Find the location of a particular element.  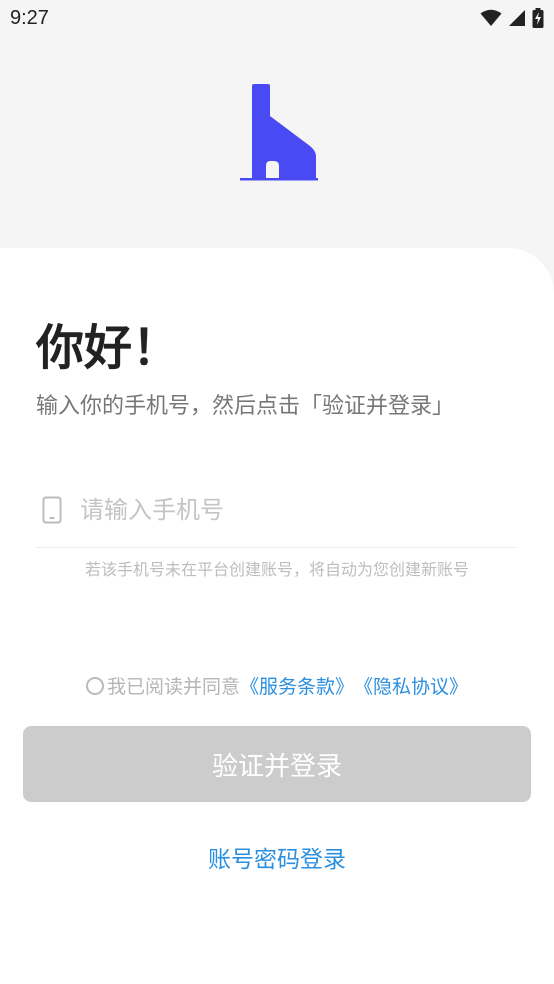

agreement-row: 我已阅读并同意 《服务条款》 《隐私协议》 is located at coordinates (277, 685).